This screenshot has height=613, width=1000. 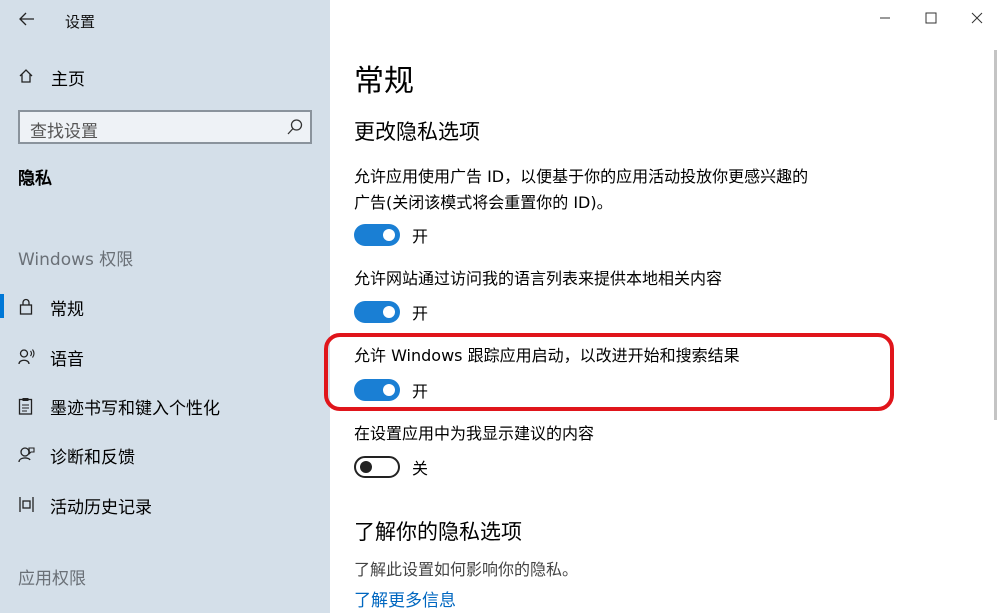 What do you see at coordinates (26, 76) in the screenshot?
I see `home-icon` at bounding box center [26, 76].